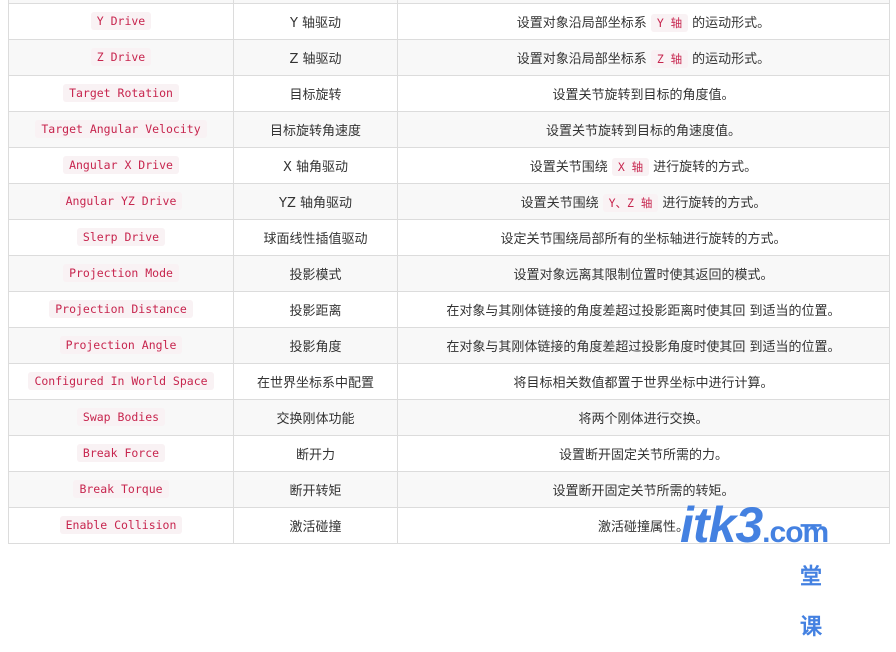 The height and width of the screenshot is (652, 896). I want to click on chinese-name-cell: 目标旋转, so click(315, 93).